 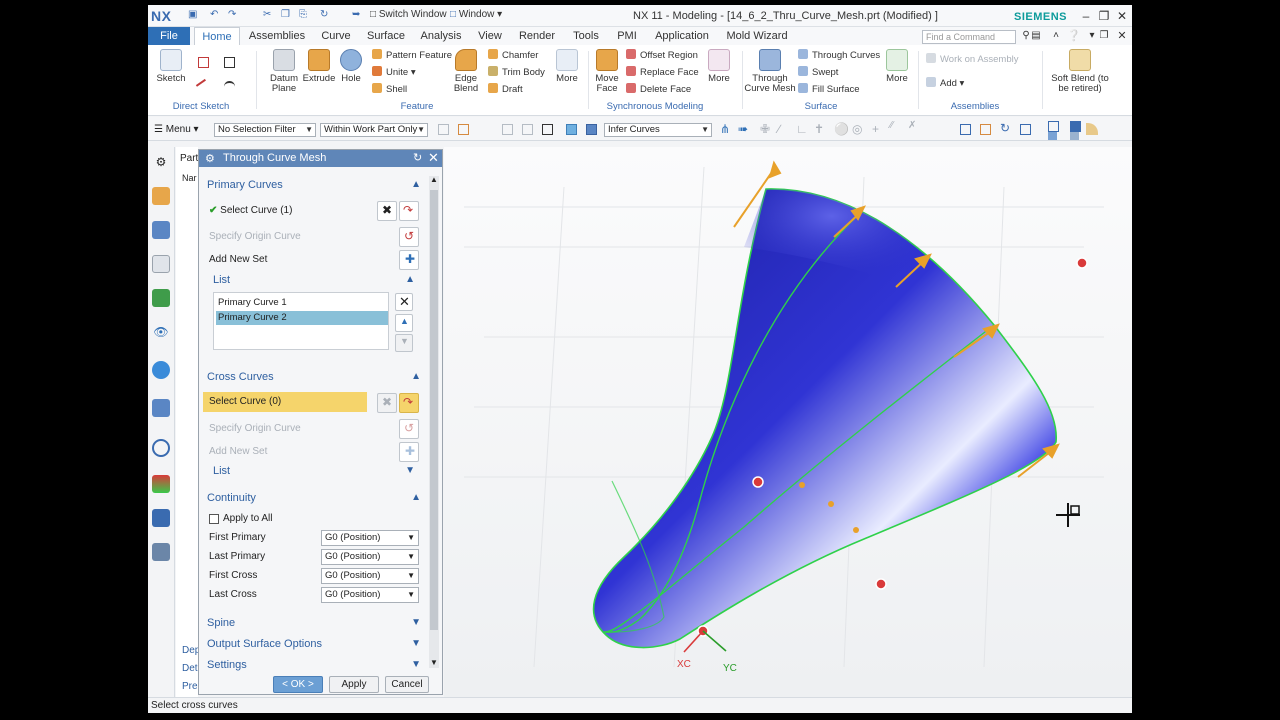 I want to click on minimize-button: –, so click(x=1086, y=16).